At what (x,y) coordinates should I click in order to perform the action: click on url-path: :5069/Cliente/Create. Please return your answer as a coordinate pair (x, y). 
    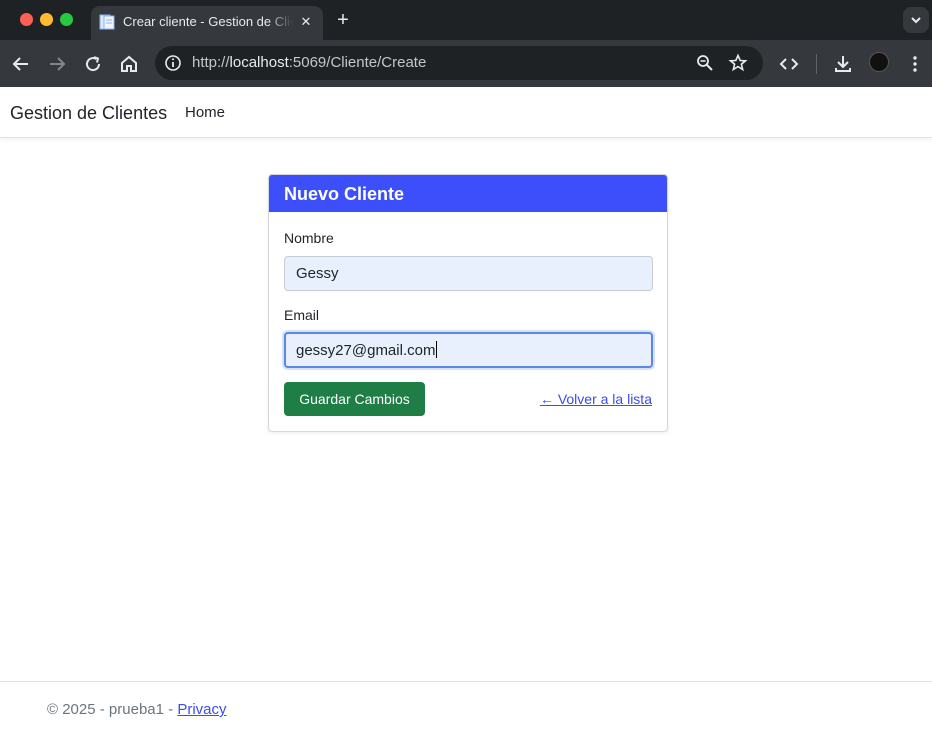
    Looking at the image, I should click on (357, 62).